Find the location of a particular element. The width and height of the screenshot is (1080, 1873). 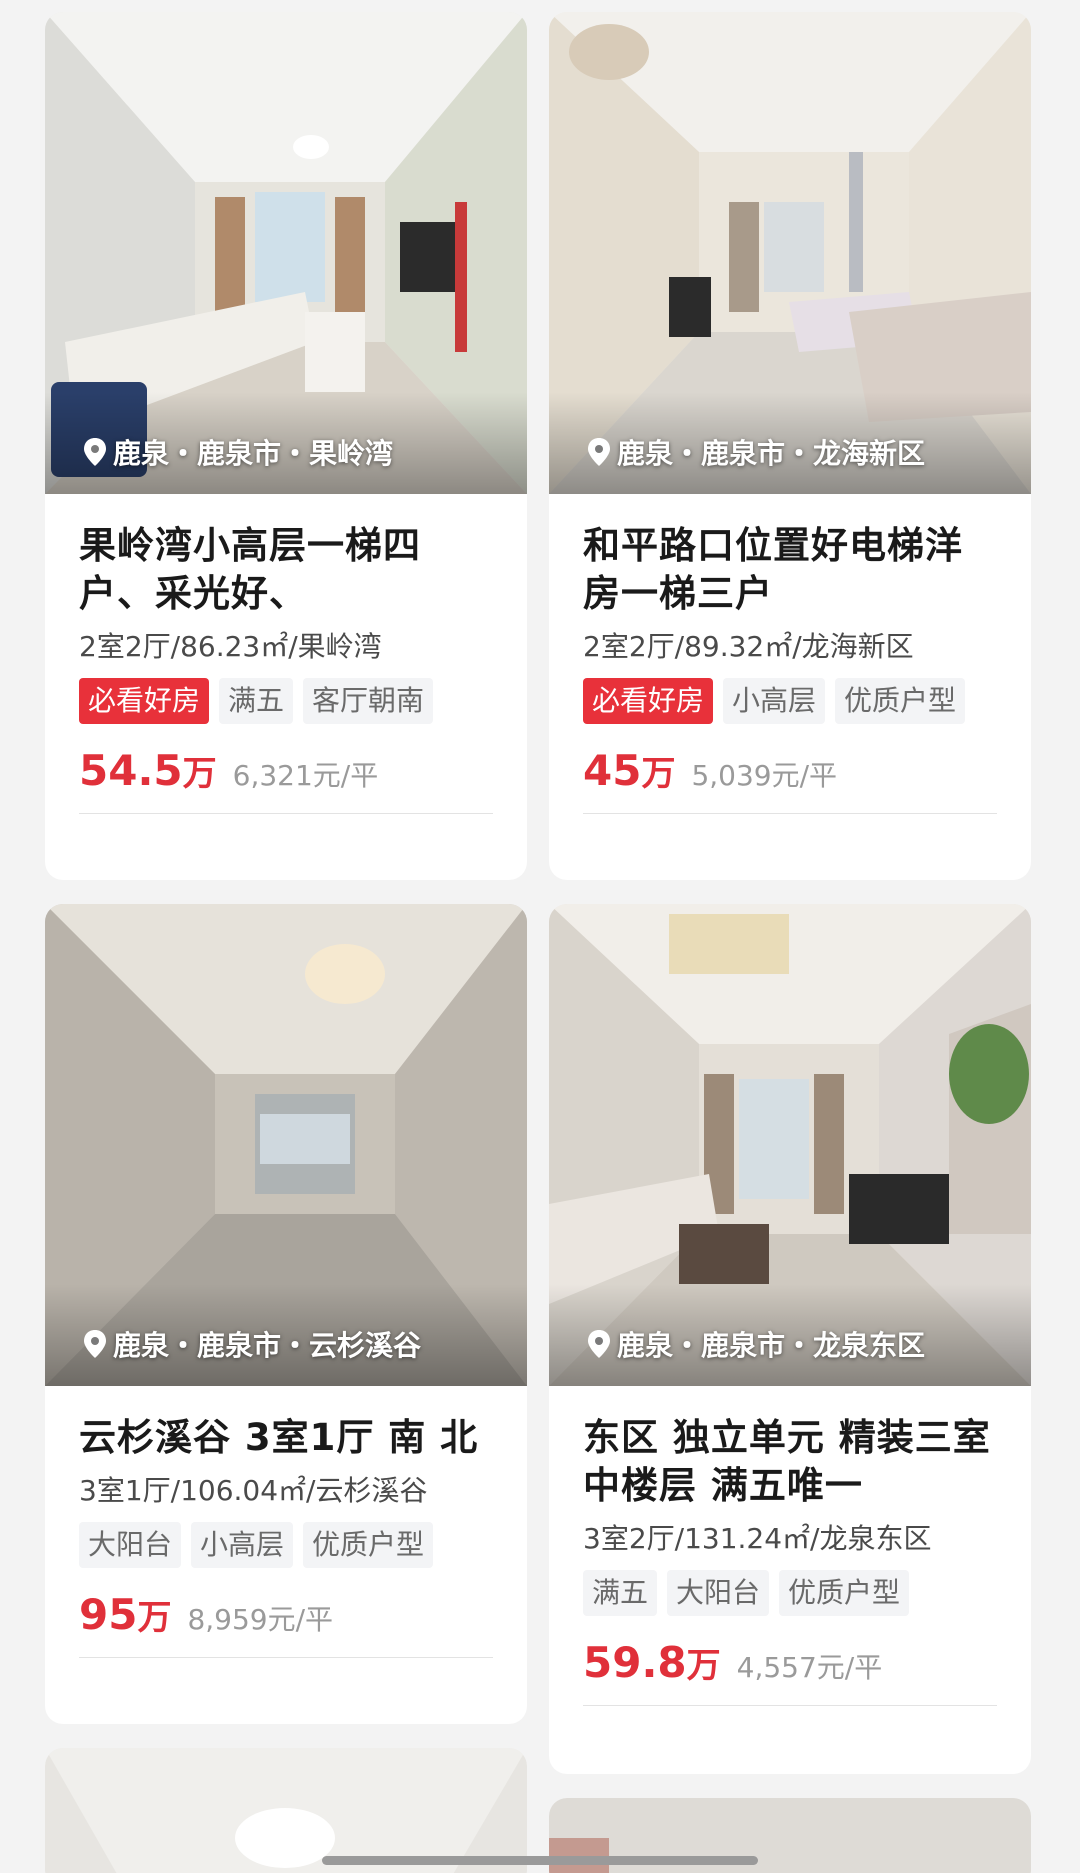

title-line: 和平路口位置好电梯洋 is located at coordinates (773, 545).